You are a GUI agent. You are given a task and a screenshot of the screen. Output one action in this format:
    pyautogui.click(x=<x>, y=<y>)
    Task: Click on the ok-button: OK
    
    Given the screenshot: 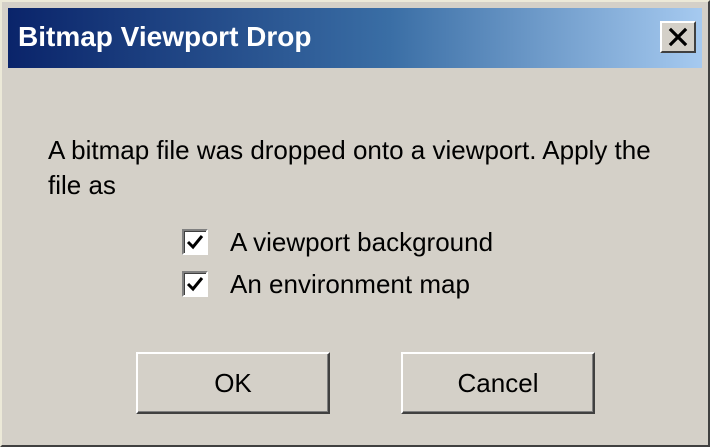 What is the action you would take?
    pyautogui.click(x=233, y=383)
    